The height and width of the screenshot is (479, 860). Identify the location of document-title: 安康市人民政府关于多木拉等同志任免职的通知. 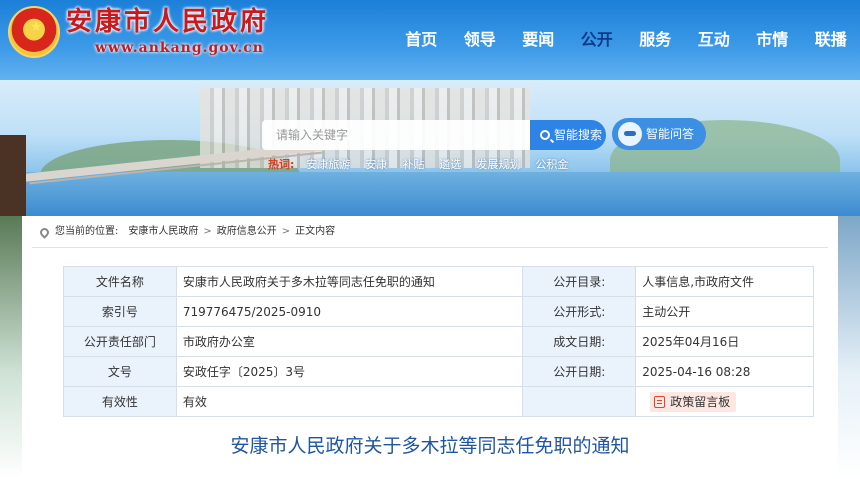
(430, 446).